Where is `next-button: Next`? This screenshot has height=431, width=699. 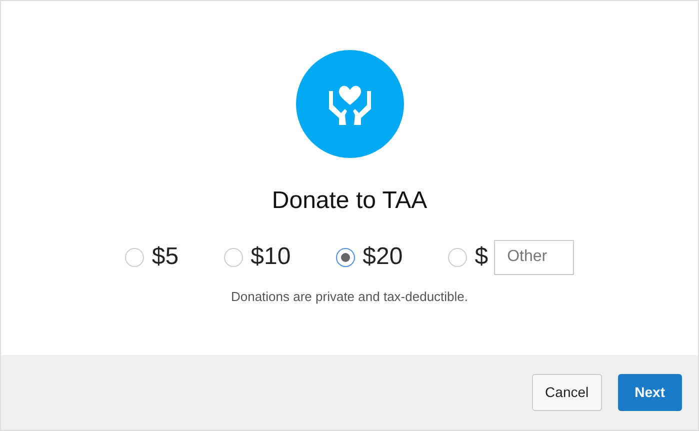 next-button: Next is located at coordinates (650, 392).